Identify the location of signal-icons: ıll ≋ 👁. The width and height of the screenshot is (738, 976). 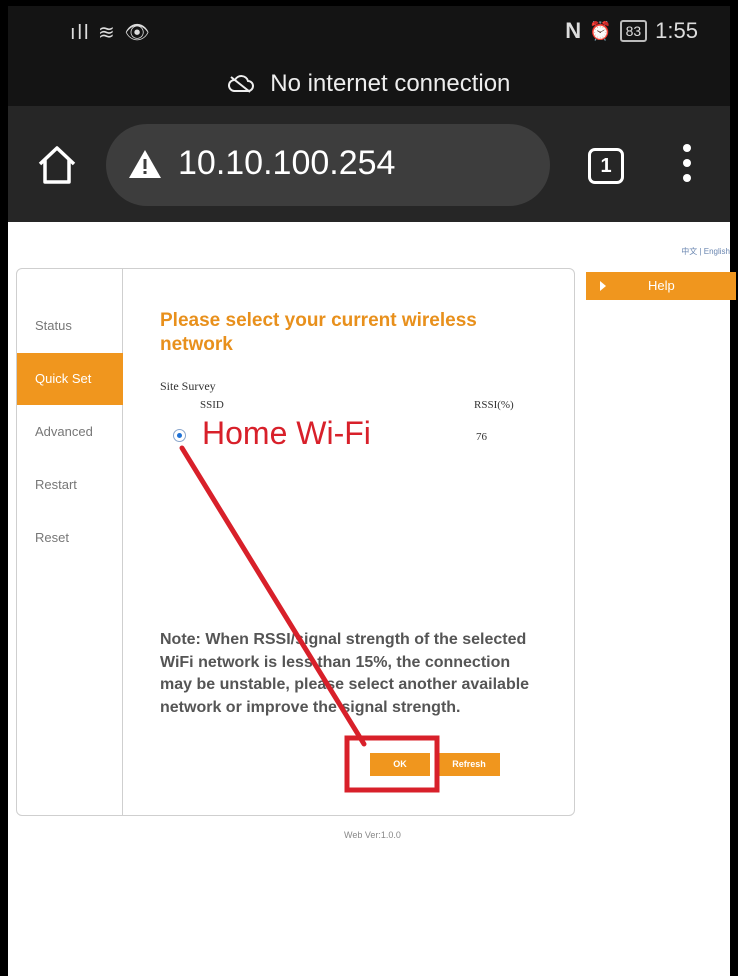
(111, 33).